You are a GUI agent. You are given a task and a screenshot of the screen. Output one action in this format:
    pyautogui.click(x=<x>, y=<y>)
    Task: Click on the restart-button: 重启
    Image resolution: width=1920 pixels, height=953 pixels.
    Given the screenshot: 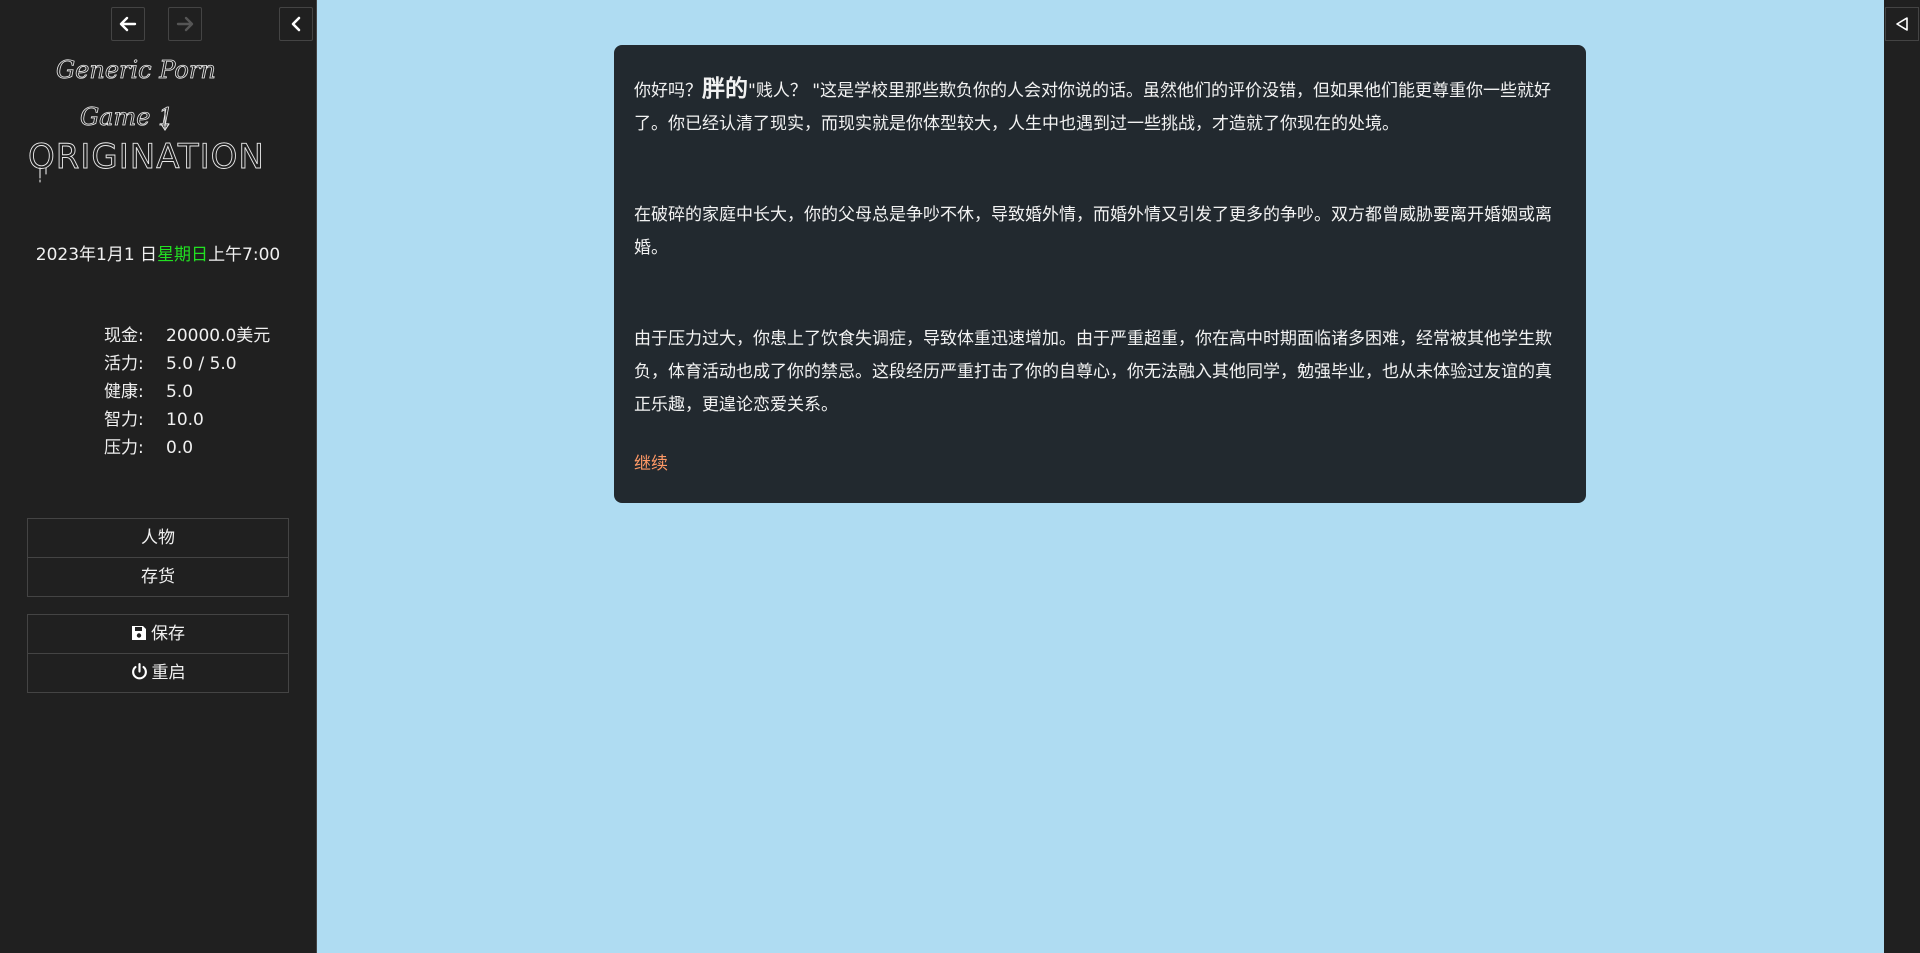 What is the action you would take?
    pyautogui.click(x=158, y=672)
    